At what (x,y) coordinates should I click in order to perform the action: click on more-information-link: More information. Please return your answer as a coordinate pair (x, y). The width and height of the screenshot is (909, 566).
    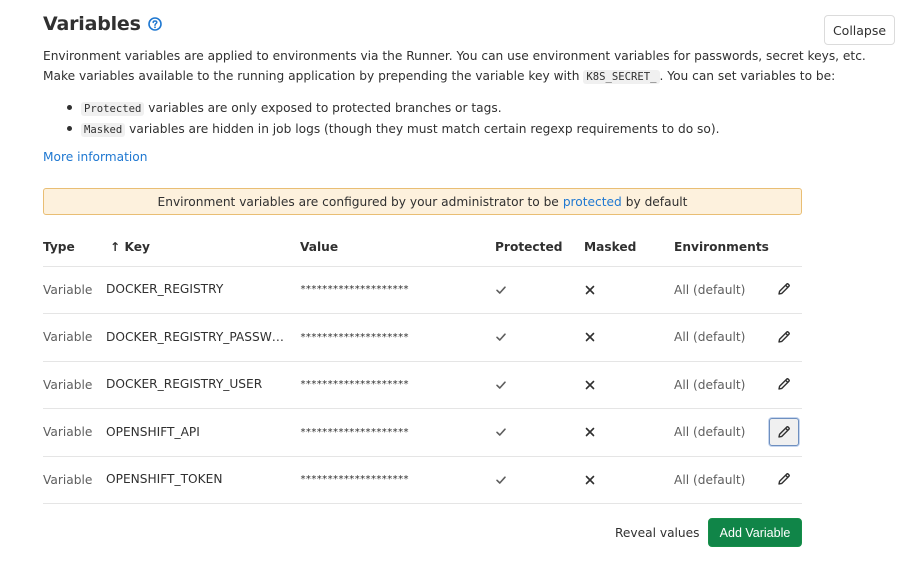
    Looking at the image, I should click on (95, 157).